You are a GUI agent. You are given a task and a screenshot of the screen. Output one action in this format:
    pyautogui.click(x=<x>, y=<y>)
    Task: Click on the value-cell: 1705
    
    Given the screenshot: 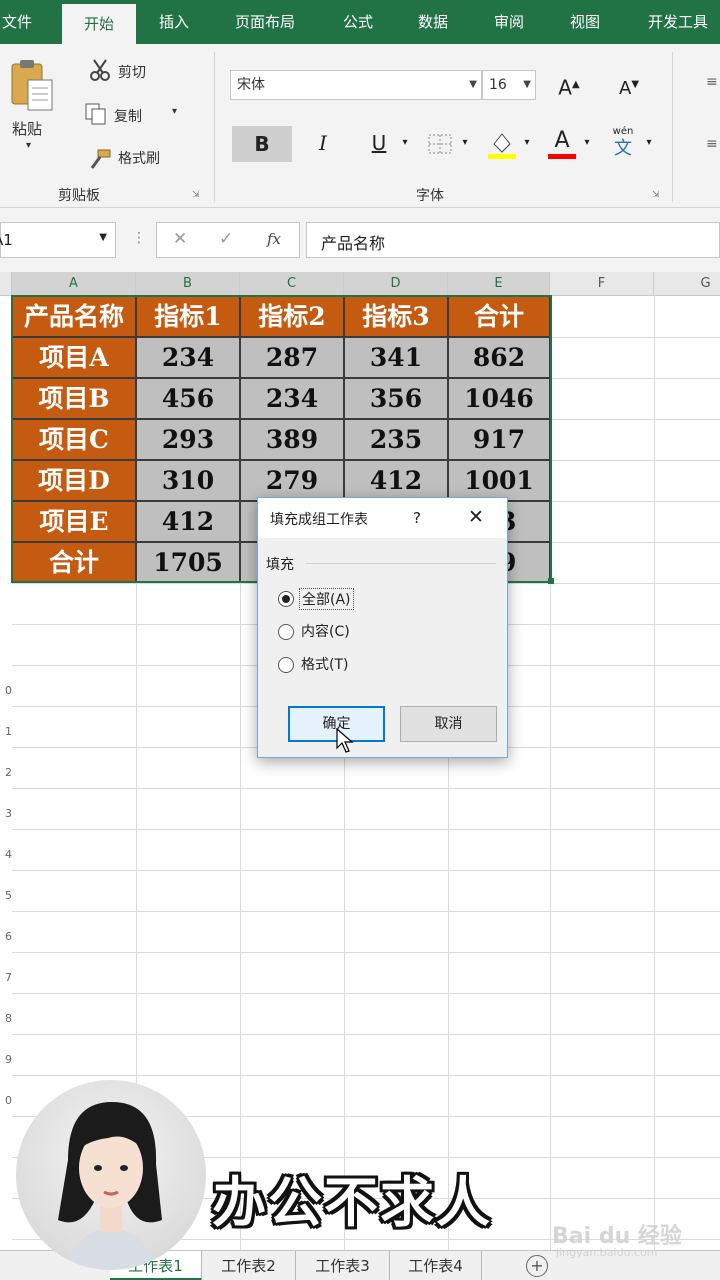 What is the action you would take?
    pyautogui.click(x=188, y=562)
    